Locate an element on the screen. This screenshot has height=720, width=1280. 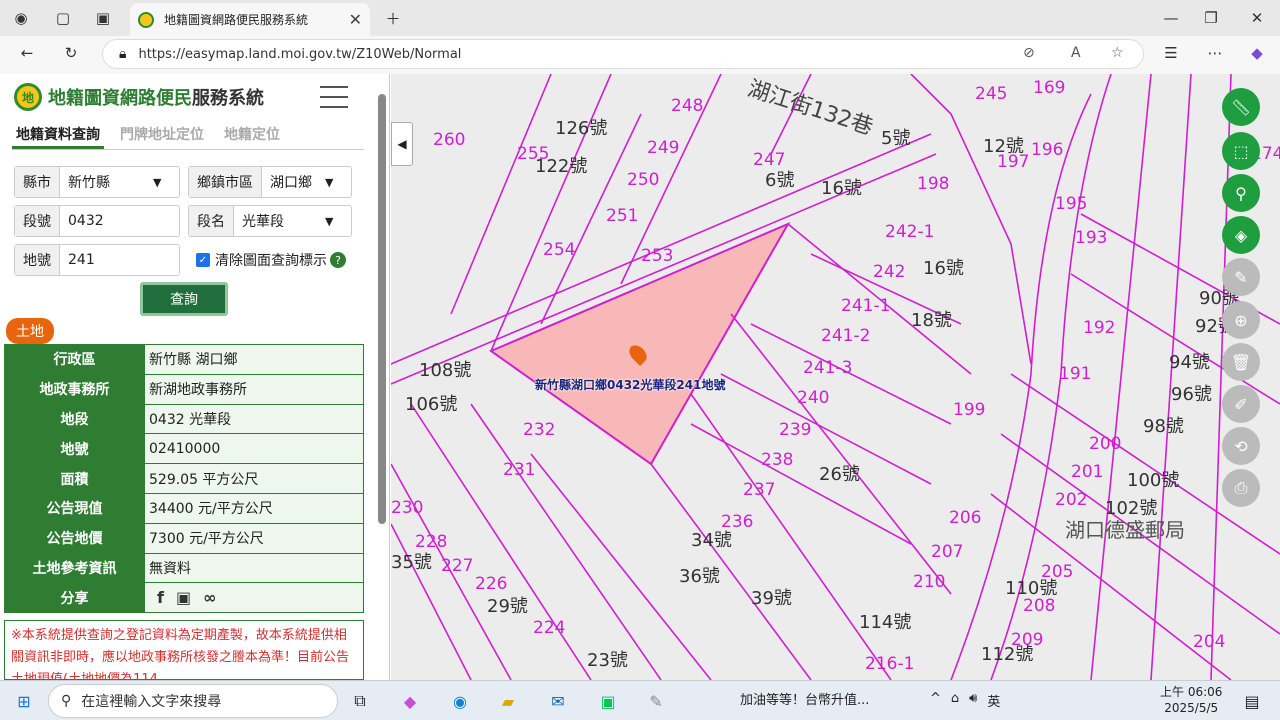
refresh-icon: ↻ is located at coordinates (71, 53).